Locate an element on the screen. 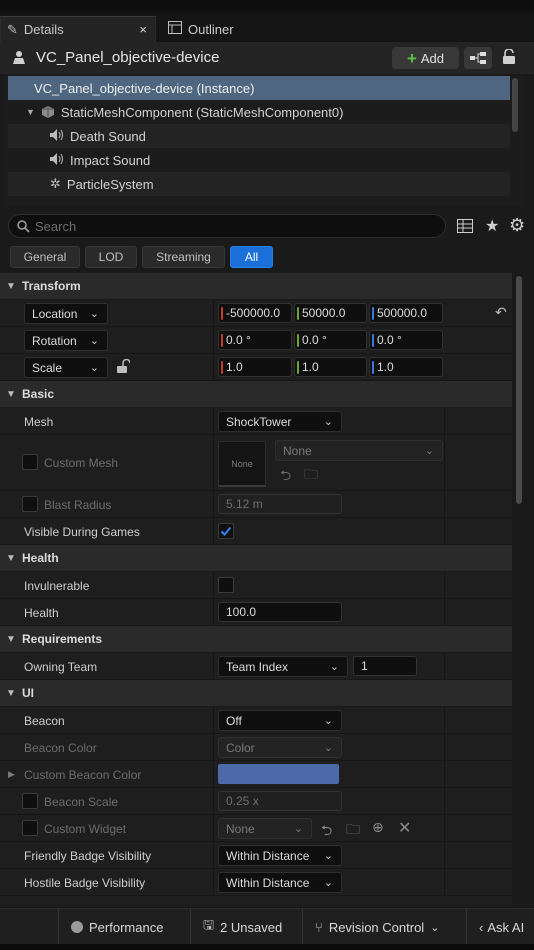 This screenshot has width=534, height=950. gear-icon: ⚙ is located at coordinates (517, 225).